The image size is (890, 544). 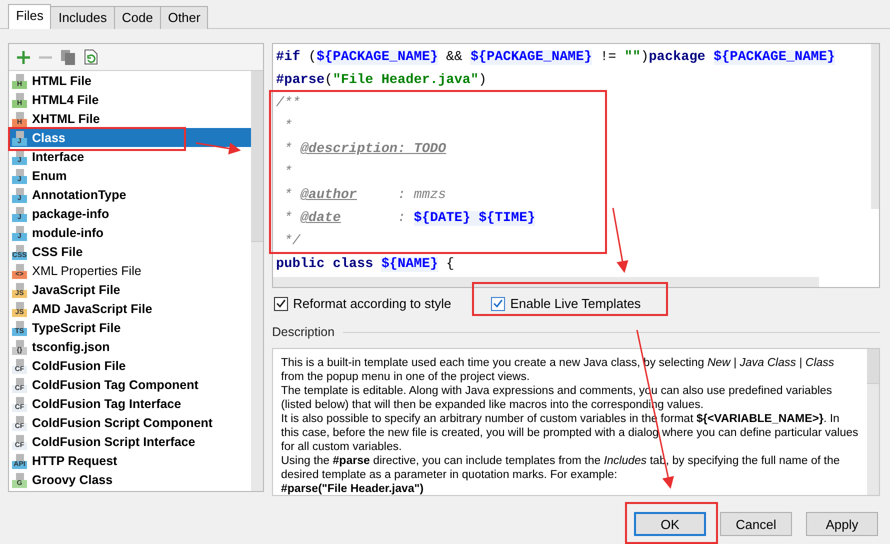 I want to click on section-title: Description, so click(x=303, y=332).